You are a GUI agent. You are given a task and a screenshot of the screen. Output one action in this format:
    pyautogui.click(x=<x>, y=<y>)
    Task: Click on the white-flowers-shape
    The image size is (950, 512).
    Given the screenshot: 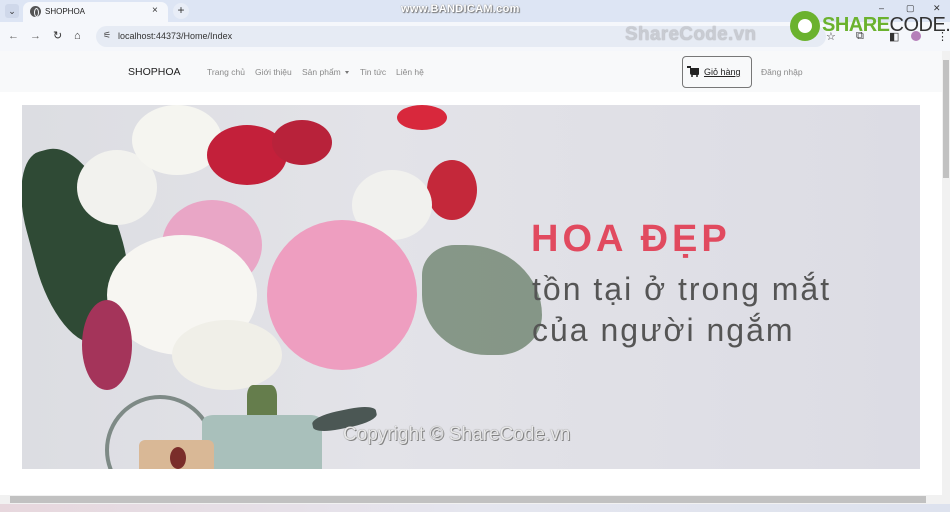 What is the action you would take?
    pyautogui.click(x=227, y=355)
    